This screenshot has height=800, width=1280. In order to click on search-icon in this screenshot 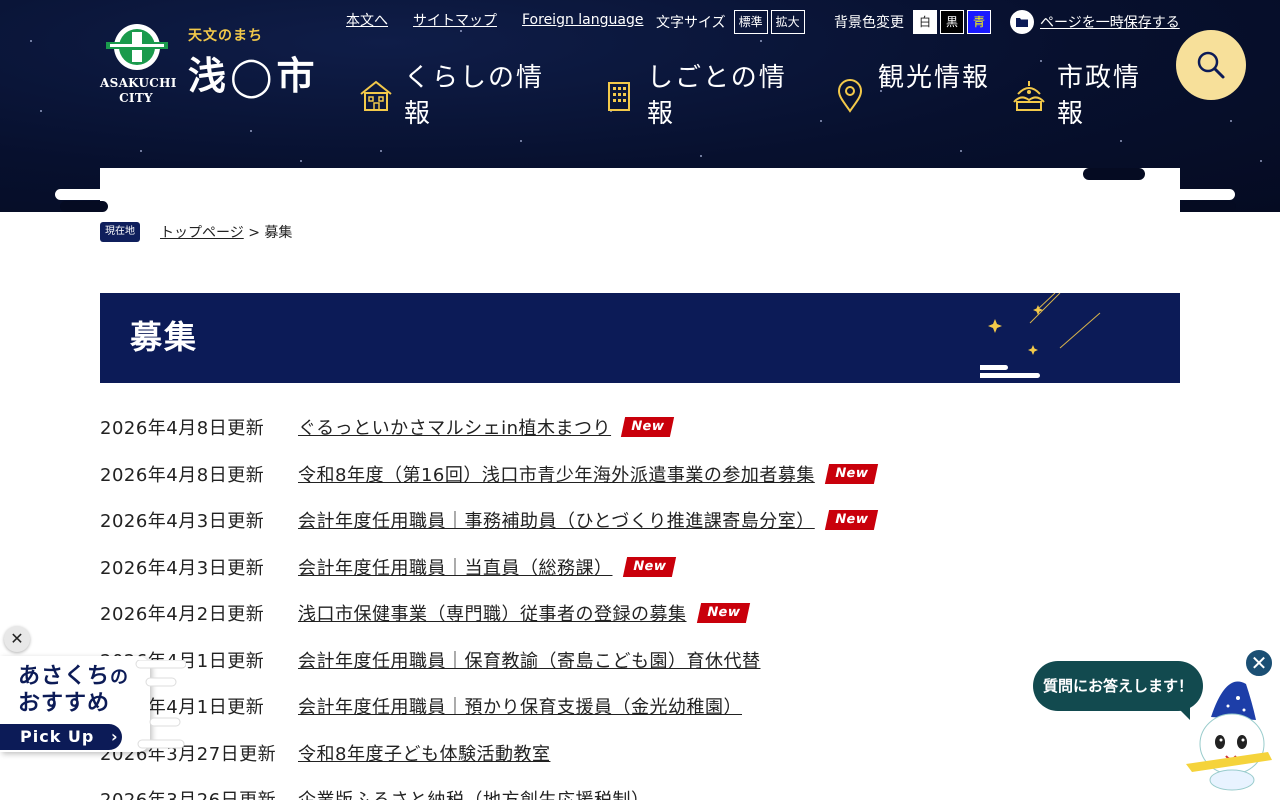, I will do `click(1211, 65)`.